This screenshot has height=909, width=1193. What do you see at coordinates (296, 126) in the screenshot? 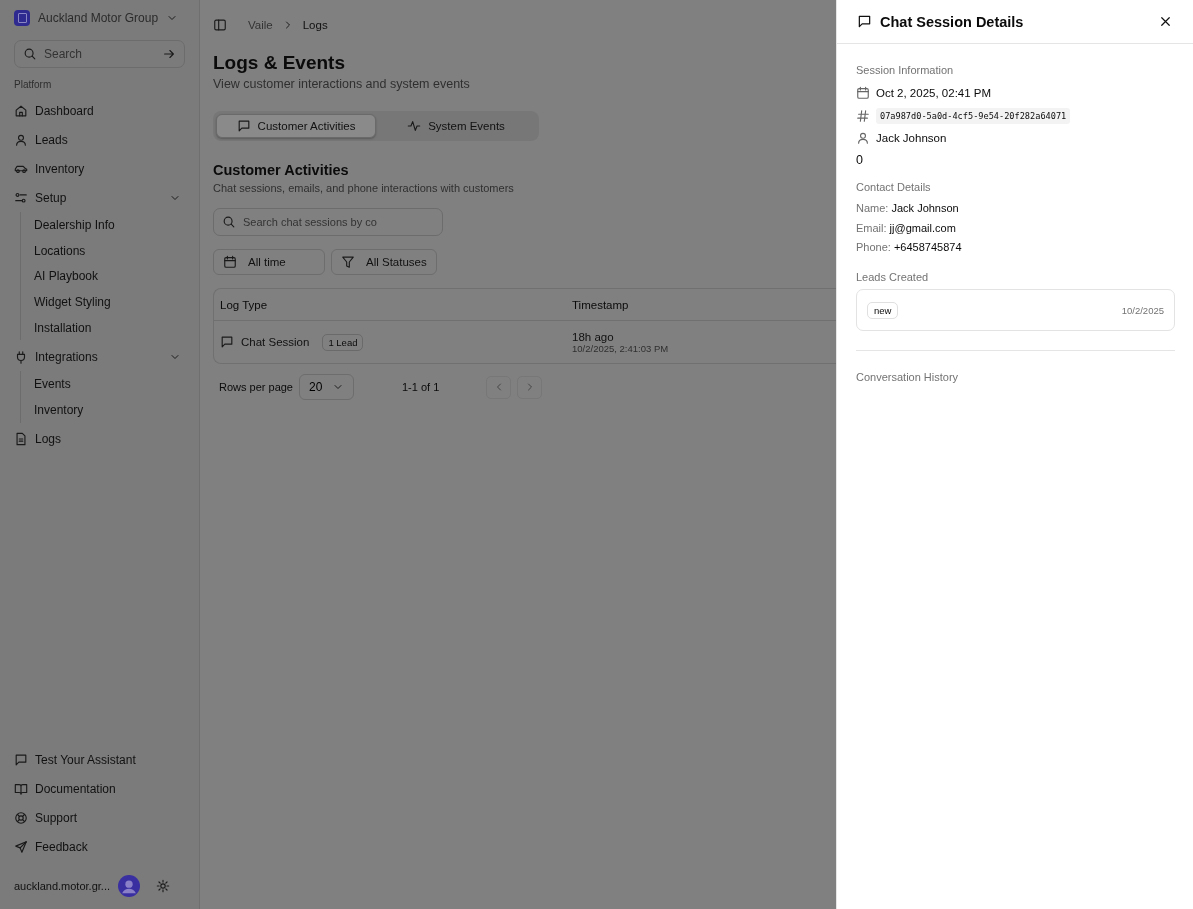
I see `tab: Customer Activities` at bounding box center [296, 126].